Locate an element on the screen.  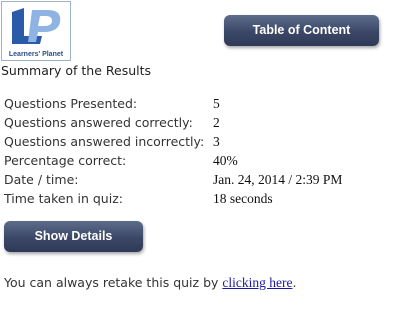
result-label: Questions answered incorrectly: is located at coordinates (104, 141).